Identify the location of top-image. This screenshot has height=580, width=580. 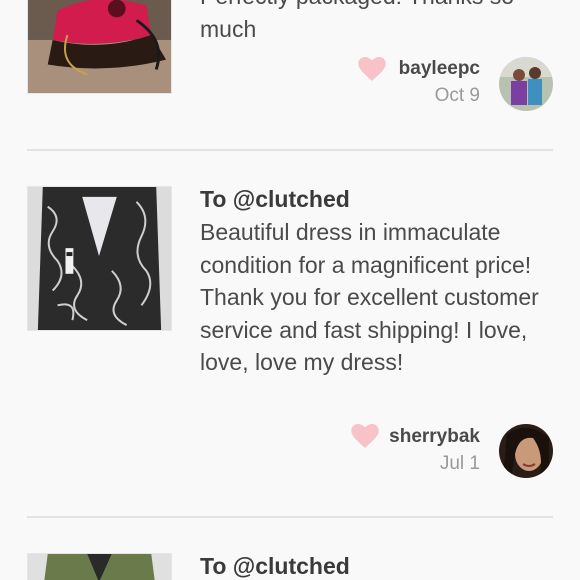
(99, 567).